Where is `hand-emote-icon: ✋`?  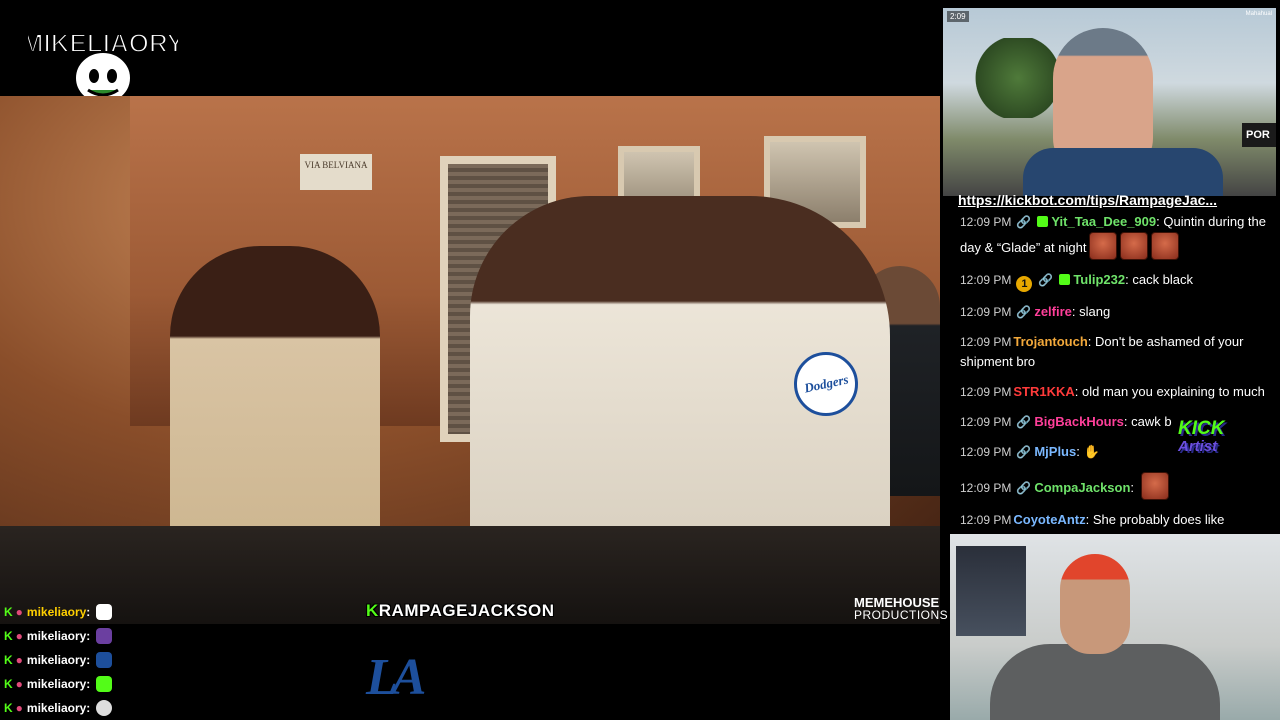
hand-emote-icon: ✋ is located at coordinates (1091, 451).